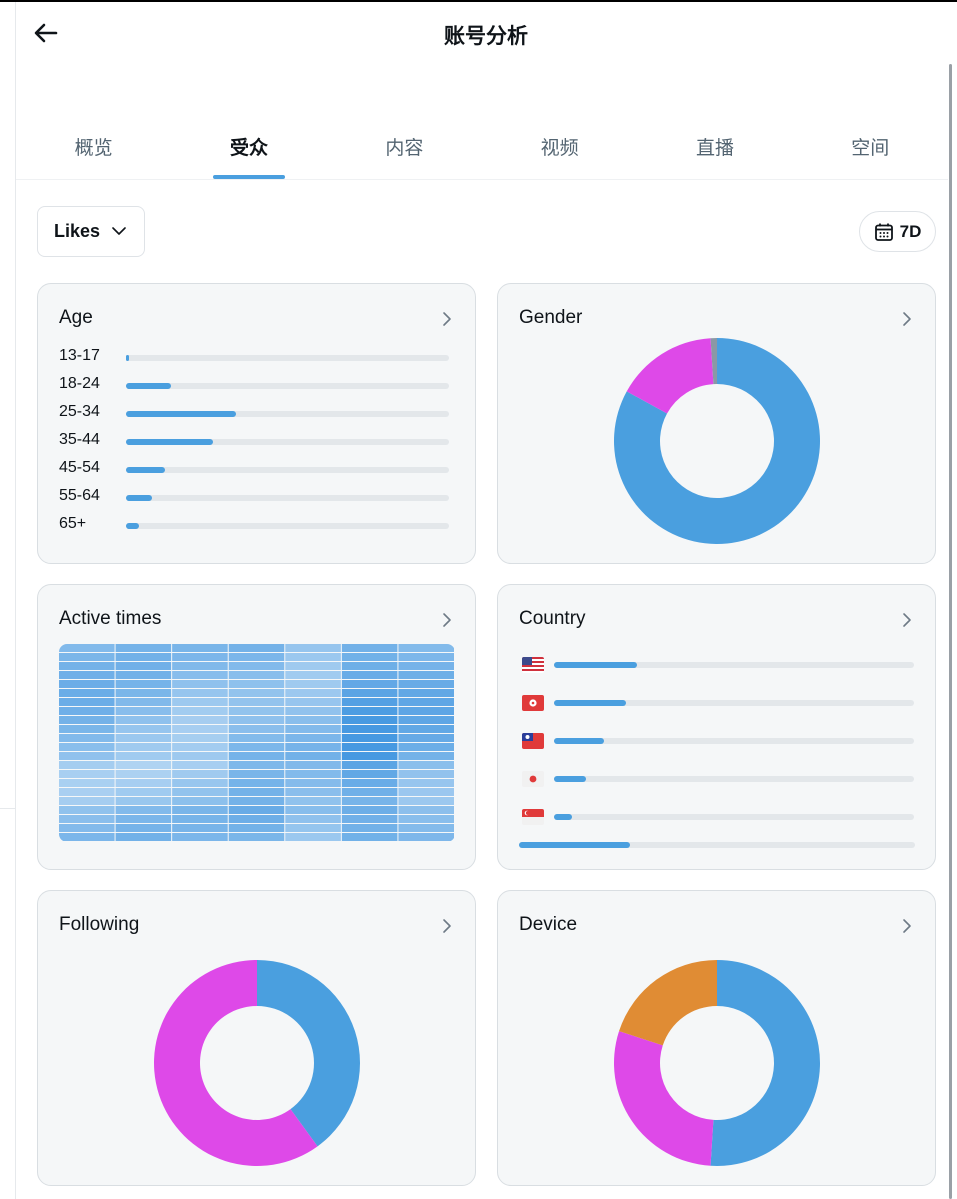 The image size is (957, 1199). I want to click on country-row-jp, so click(718, 779).